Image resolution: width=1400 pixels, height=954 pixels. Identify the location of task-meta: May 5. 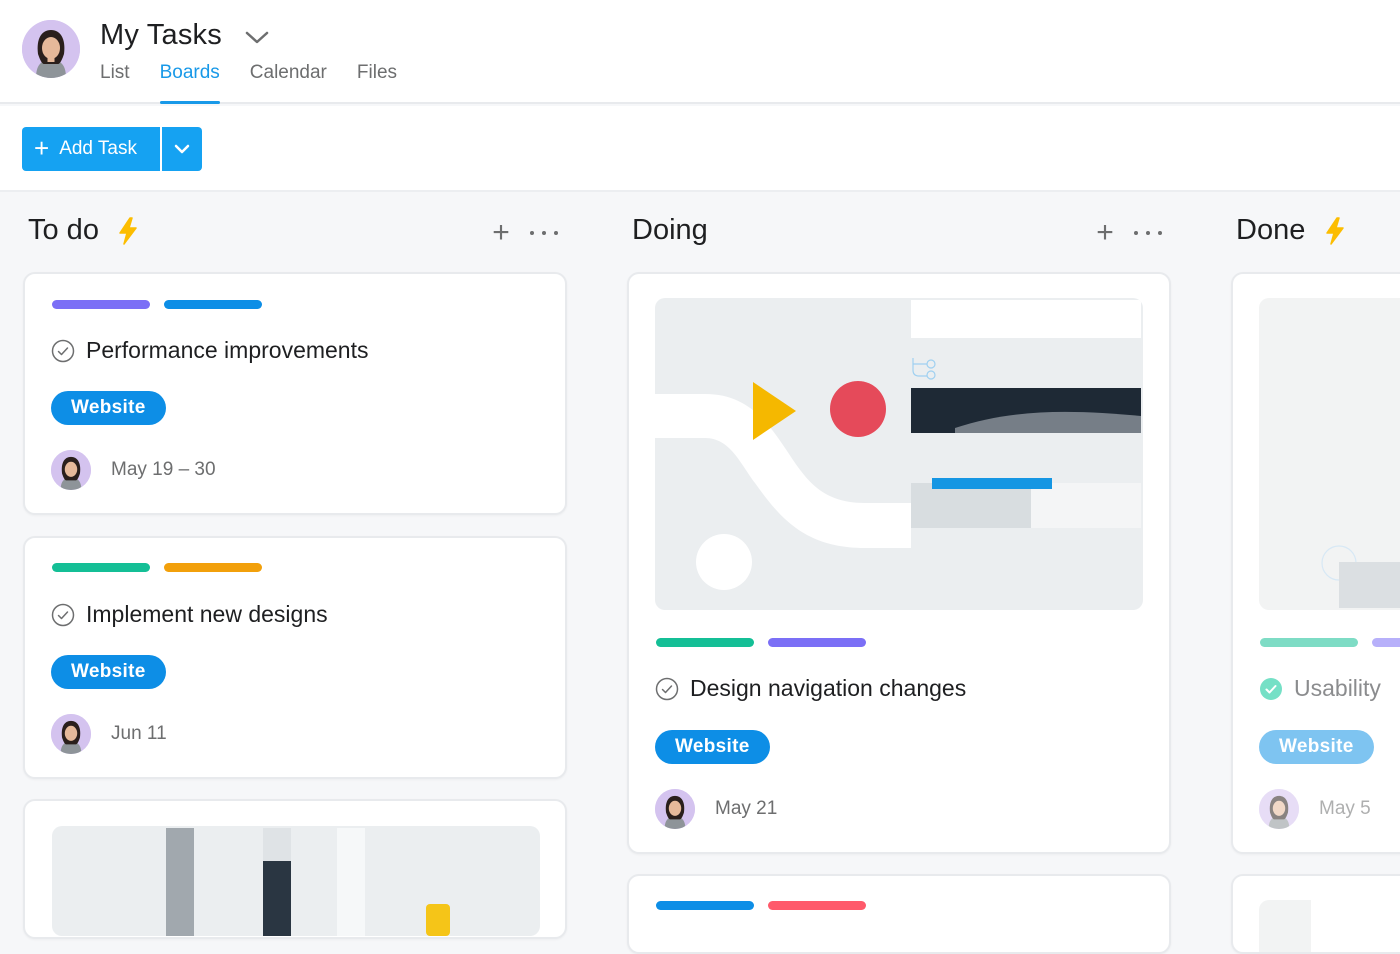
(1315, 809).